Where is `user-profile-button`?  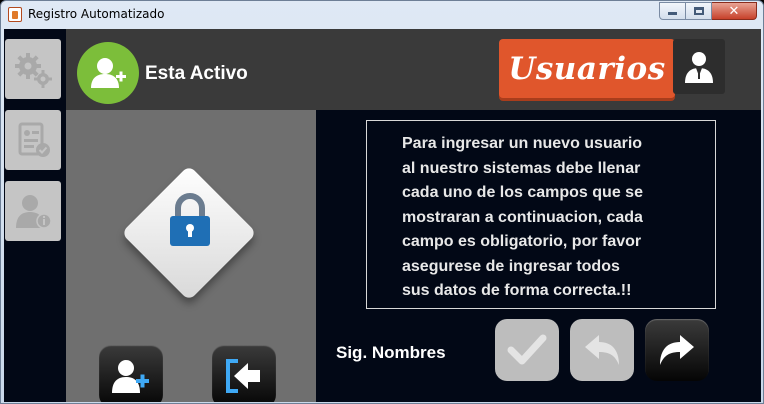
user-profile-button is located at coordinates (699, 66).